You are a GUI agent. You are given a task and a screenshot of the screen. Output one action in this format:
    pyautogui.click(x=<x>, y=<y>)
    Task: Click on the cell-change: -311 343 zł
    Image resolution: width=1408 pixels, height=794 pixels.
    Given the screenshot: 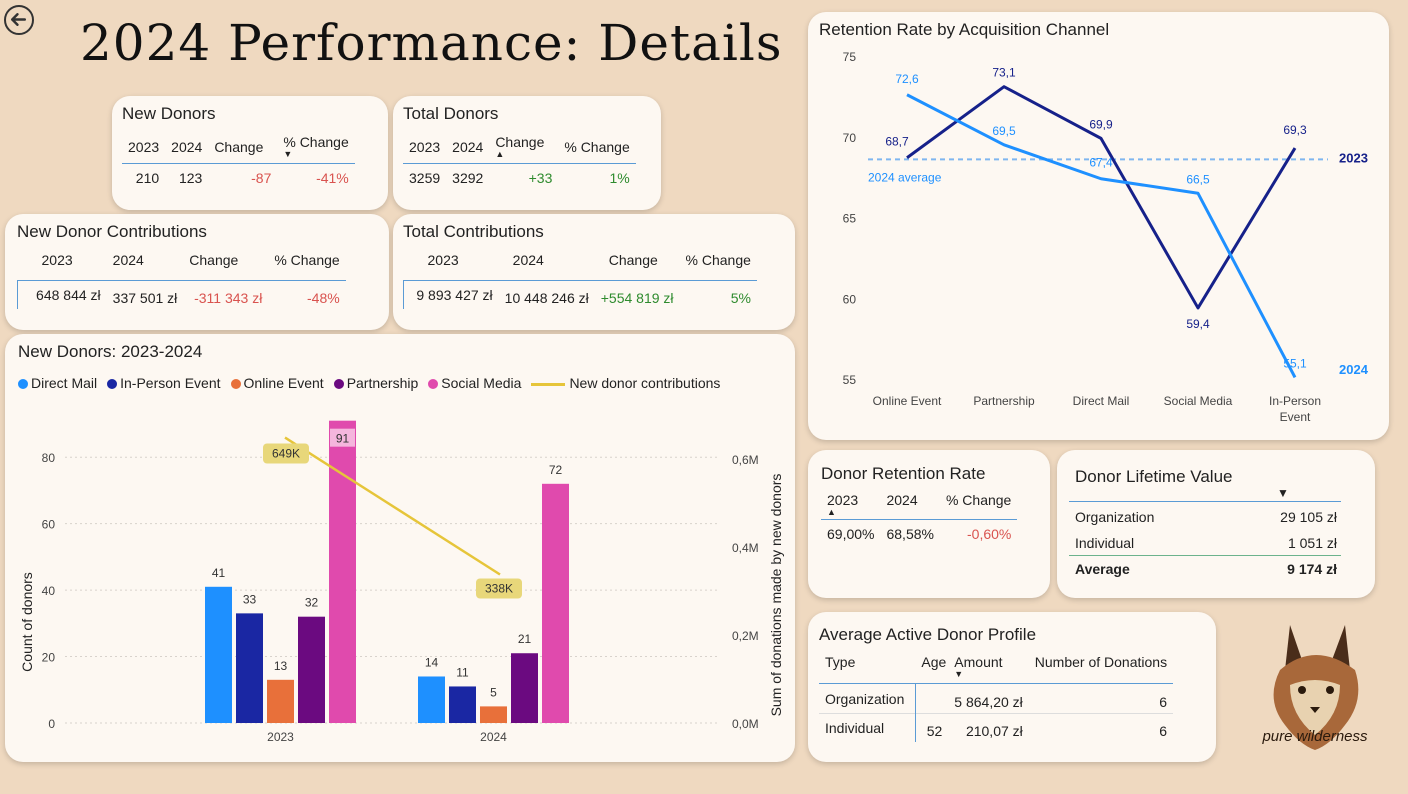 What is the action you would take?
    pyautogui.click(x=228, y=298)
    